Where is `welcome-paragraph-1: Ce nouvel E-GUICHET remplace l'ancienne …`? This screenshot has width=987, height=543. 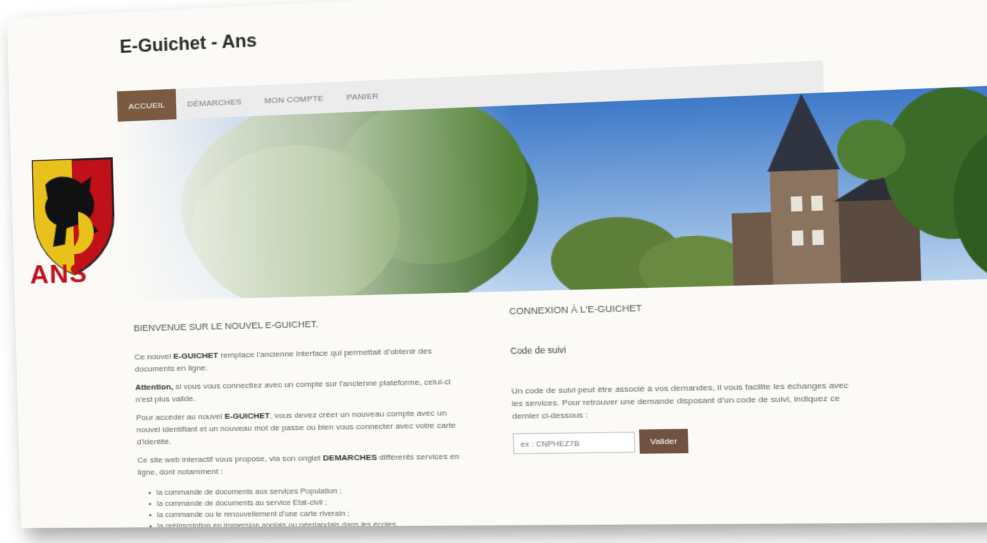
welcome-paragraph-1: Ce nouvel E-GUICHET remplace l'ancienne … is located at coordinates (283, 360).